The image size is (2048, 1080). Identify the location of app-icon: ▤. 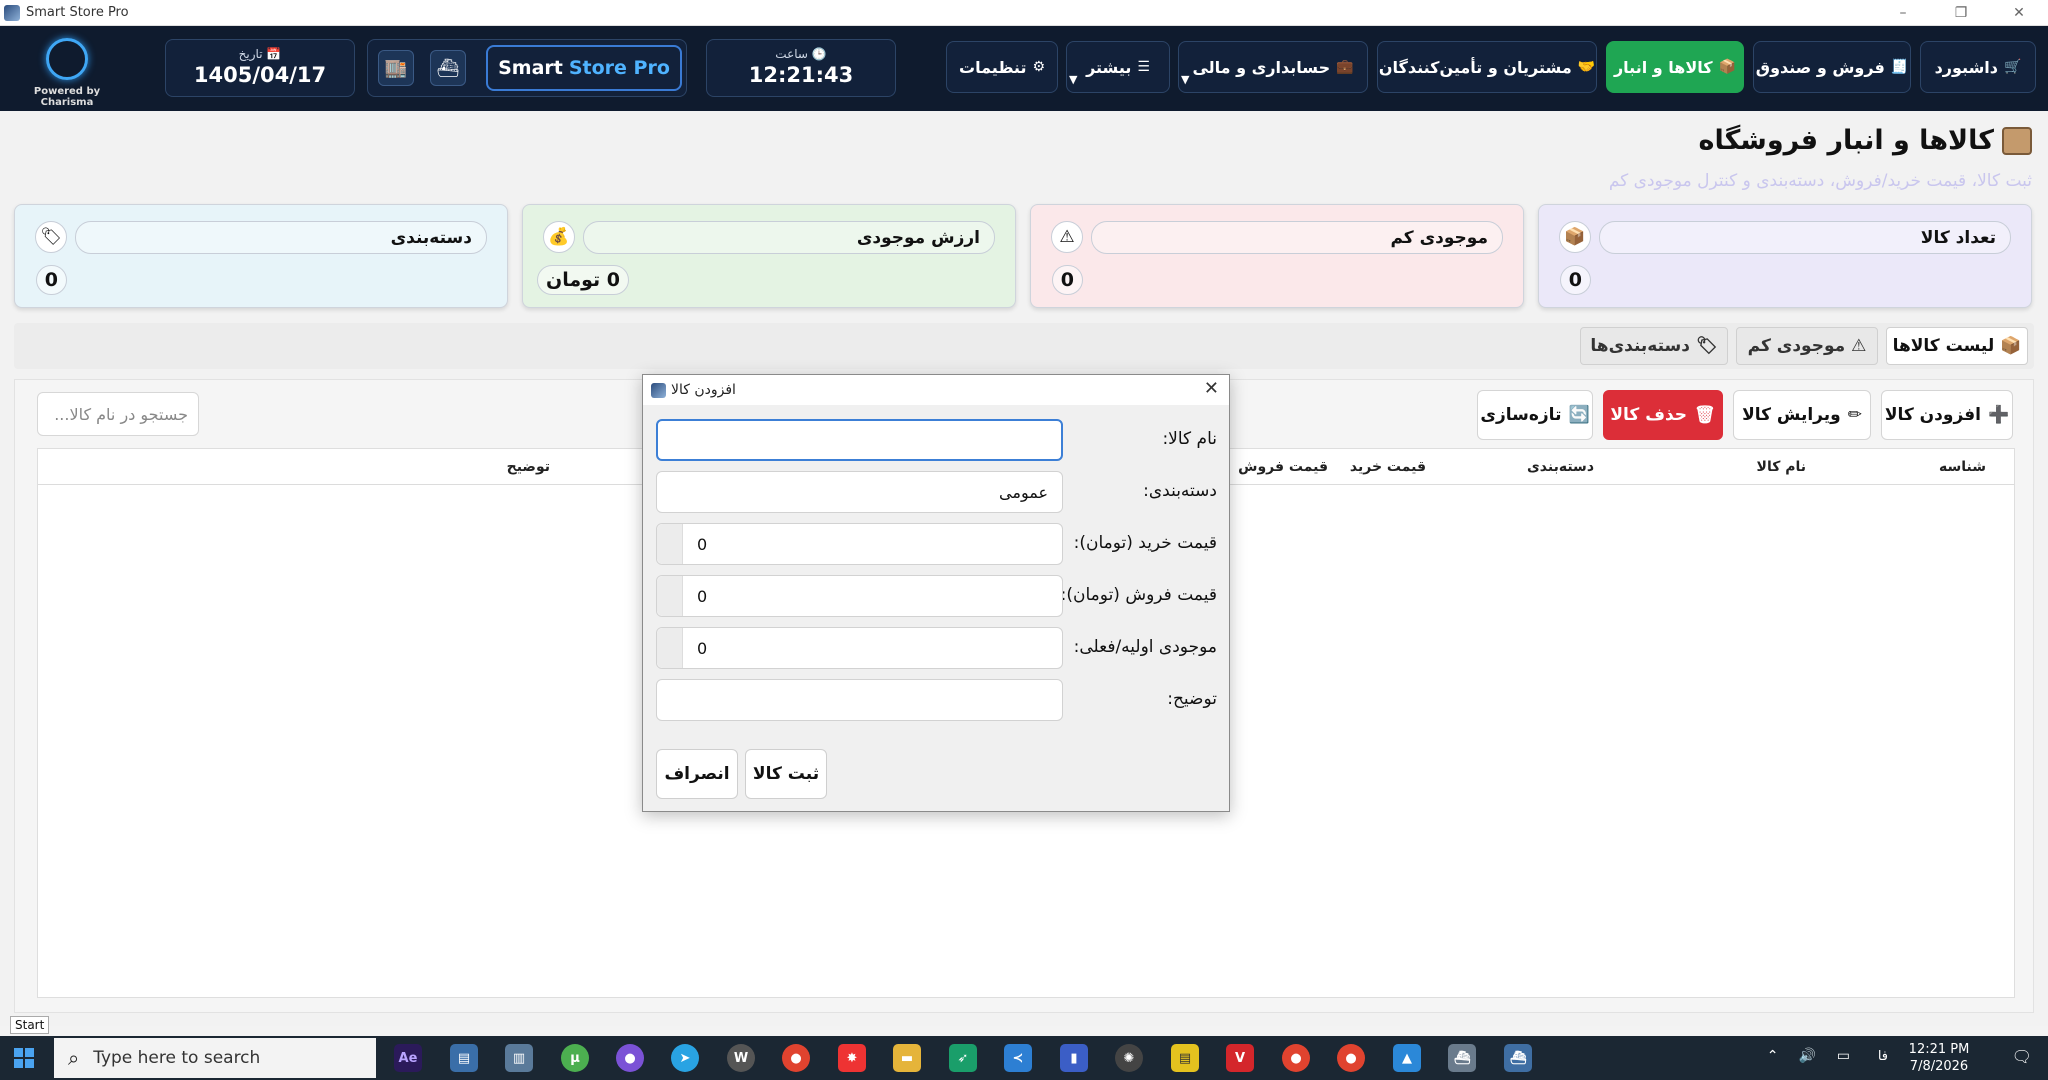
(464, 1058).